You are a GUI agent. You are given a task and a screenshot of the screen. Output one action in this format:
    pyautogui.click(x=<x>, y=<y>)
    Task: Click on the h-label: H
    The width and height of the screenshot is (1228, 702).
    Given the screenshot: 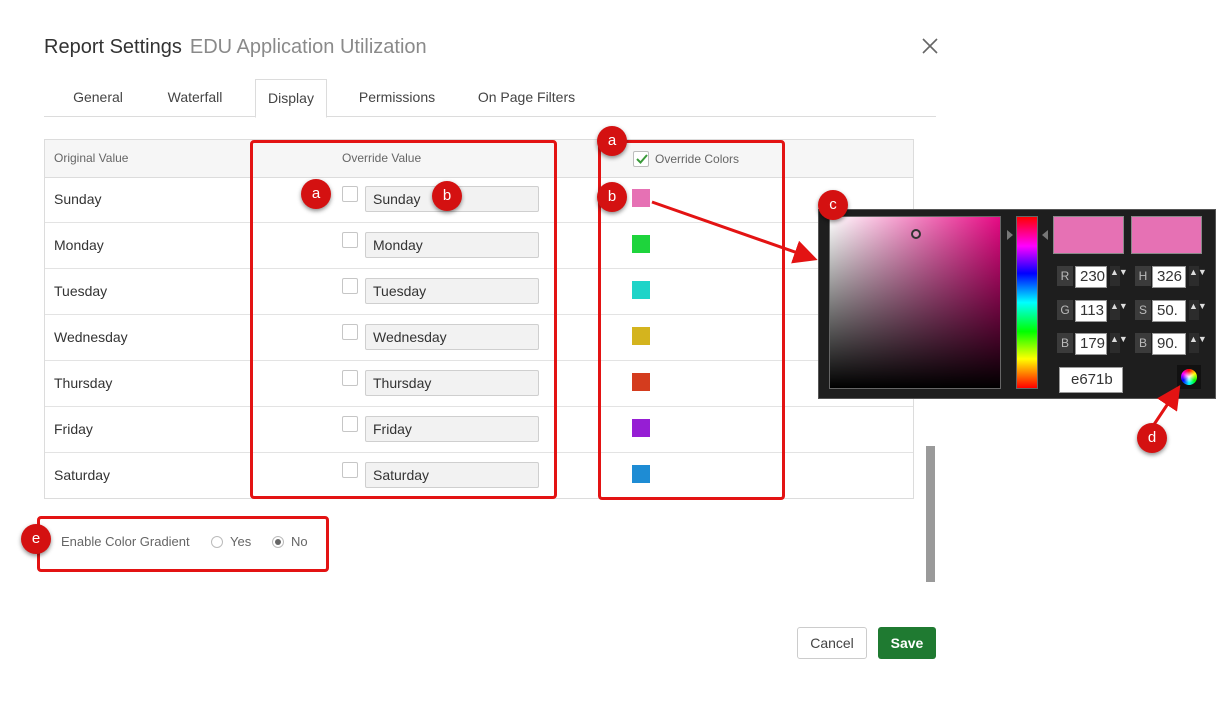 What is the action you would take?
    pyautogui.click(x=1143, y=276)
    